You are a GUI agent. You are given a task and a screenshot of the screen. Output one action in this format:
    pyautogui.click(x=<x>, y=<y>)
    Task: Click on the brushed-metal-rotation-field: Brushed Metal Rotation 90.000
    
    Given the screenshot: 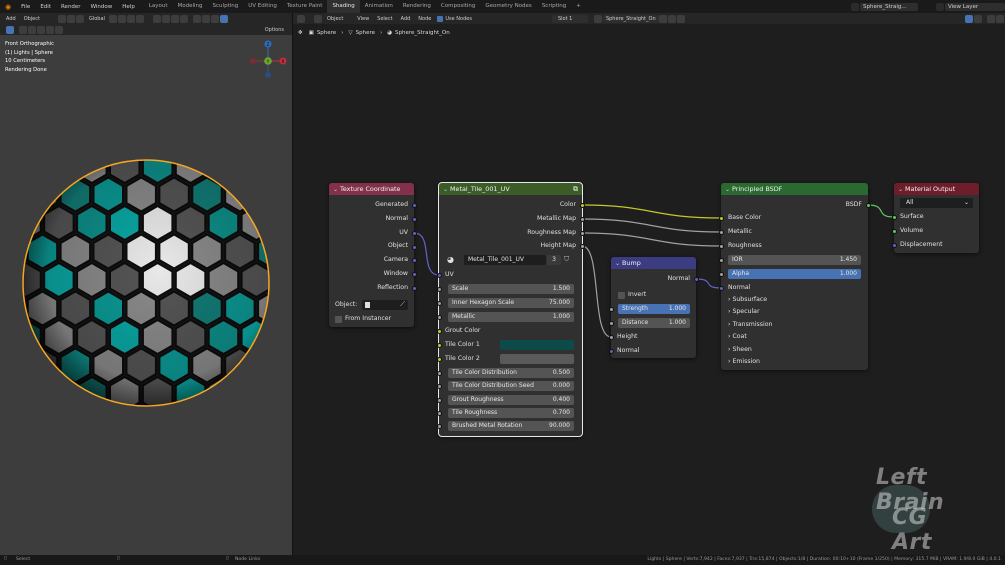 What is the action you would take?
    pyautogui.click(x=511, y=426)
    